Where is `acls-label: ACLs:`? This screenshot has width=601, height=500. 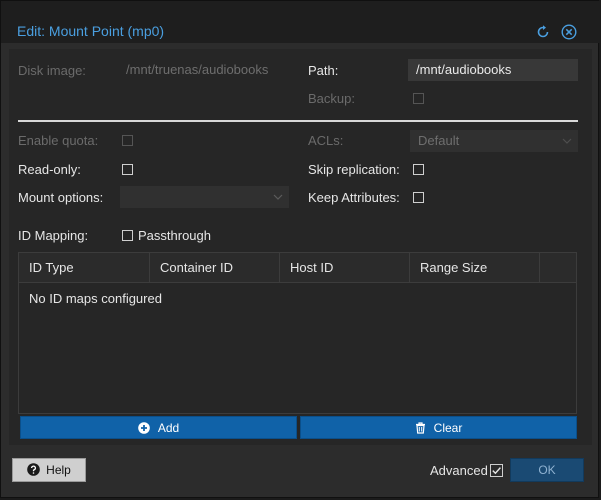
acls-label: ACLs: is located at coordinates (326, 140).